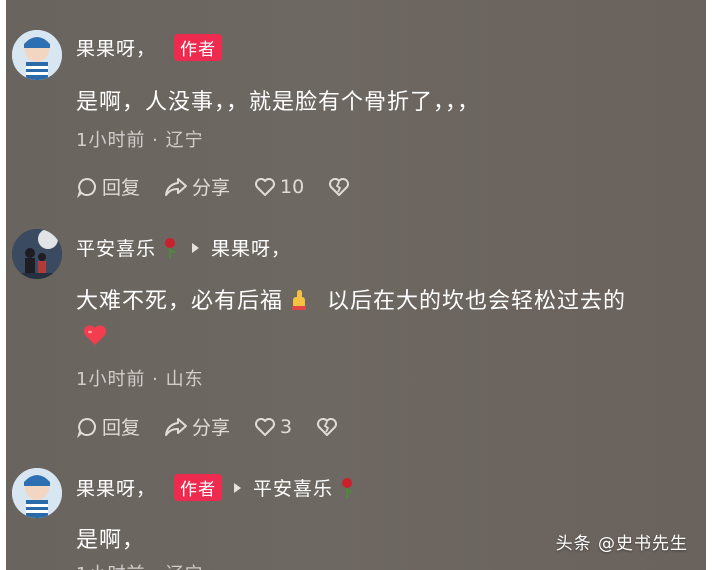 The width and height of the screenshot is (712, 570). What do you see at coordinates (116, 247) in the screenshot?
I see `commenter-name: 平安喜乐` at bounding box center [116, 247].